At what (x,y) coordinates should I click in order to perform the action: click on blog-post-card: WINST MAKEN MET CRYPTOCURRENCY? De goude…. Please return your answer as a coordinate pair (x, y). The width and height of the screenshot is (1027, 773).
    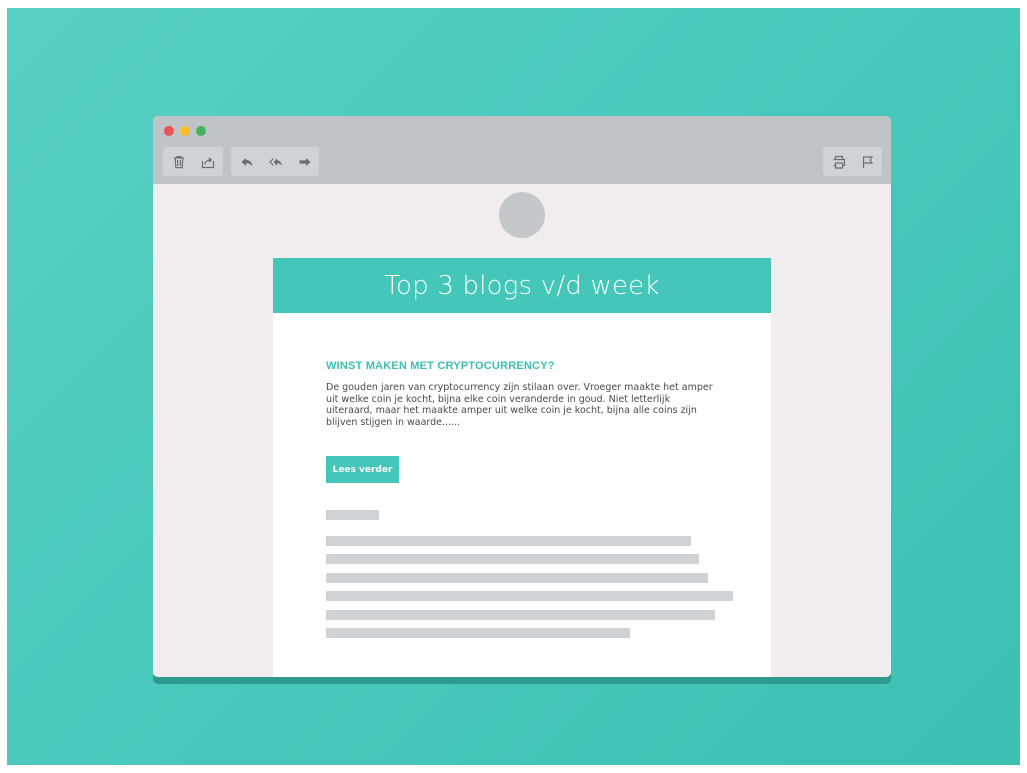
    Looking at the image, I should click on (526, 421).